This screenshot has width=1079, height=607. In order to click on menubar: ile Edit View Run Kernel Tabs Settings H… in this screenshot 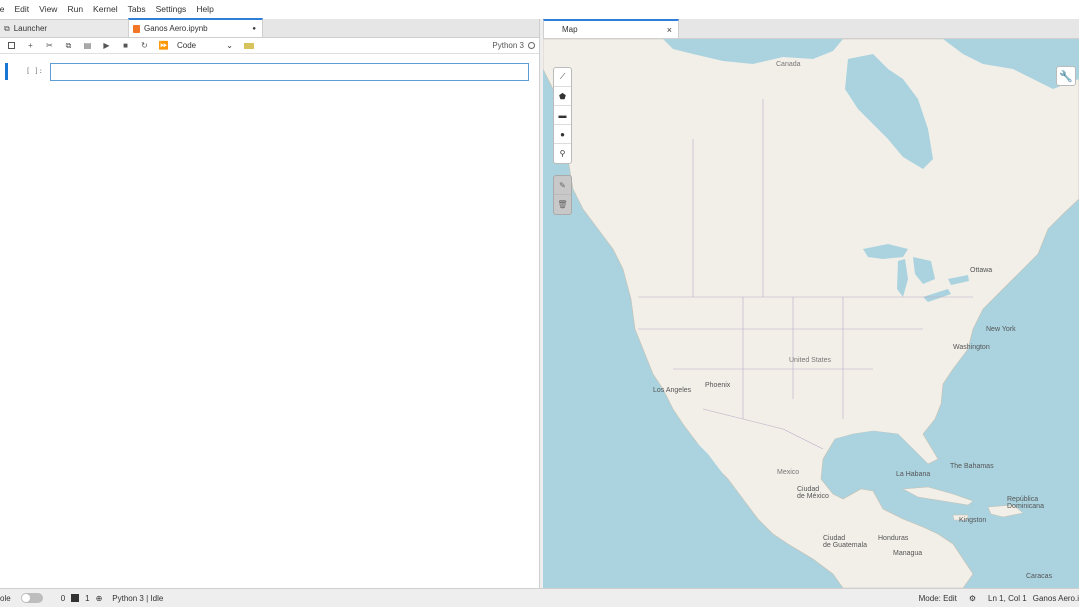, I will do `click(539, 9)`.